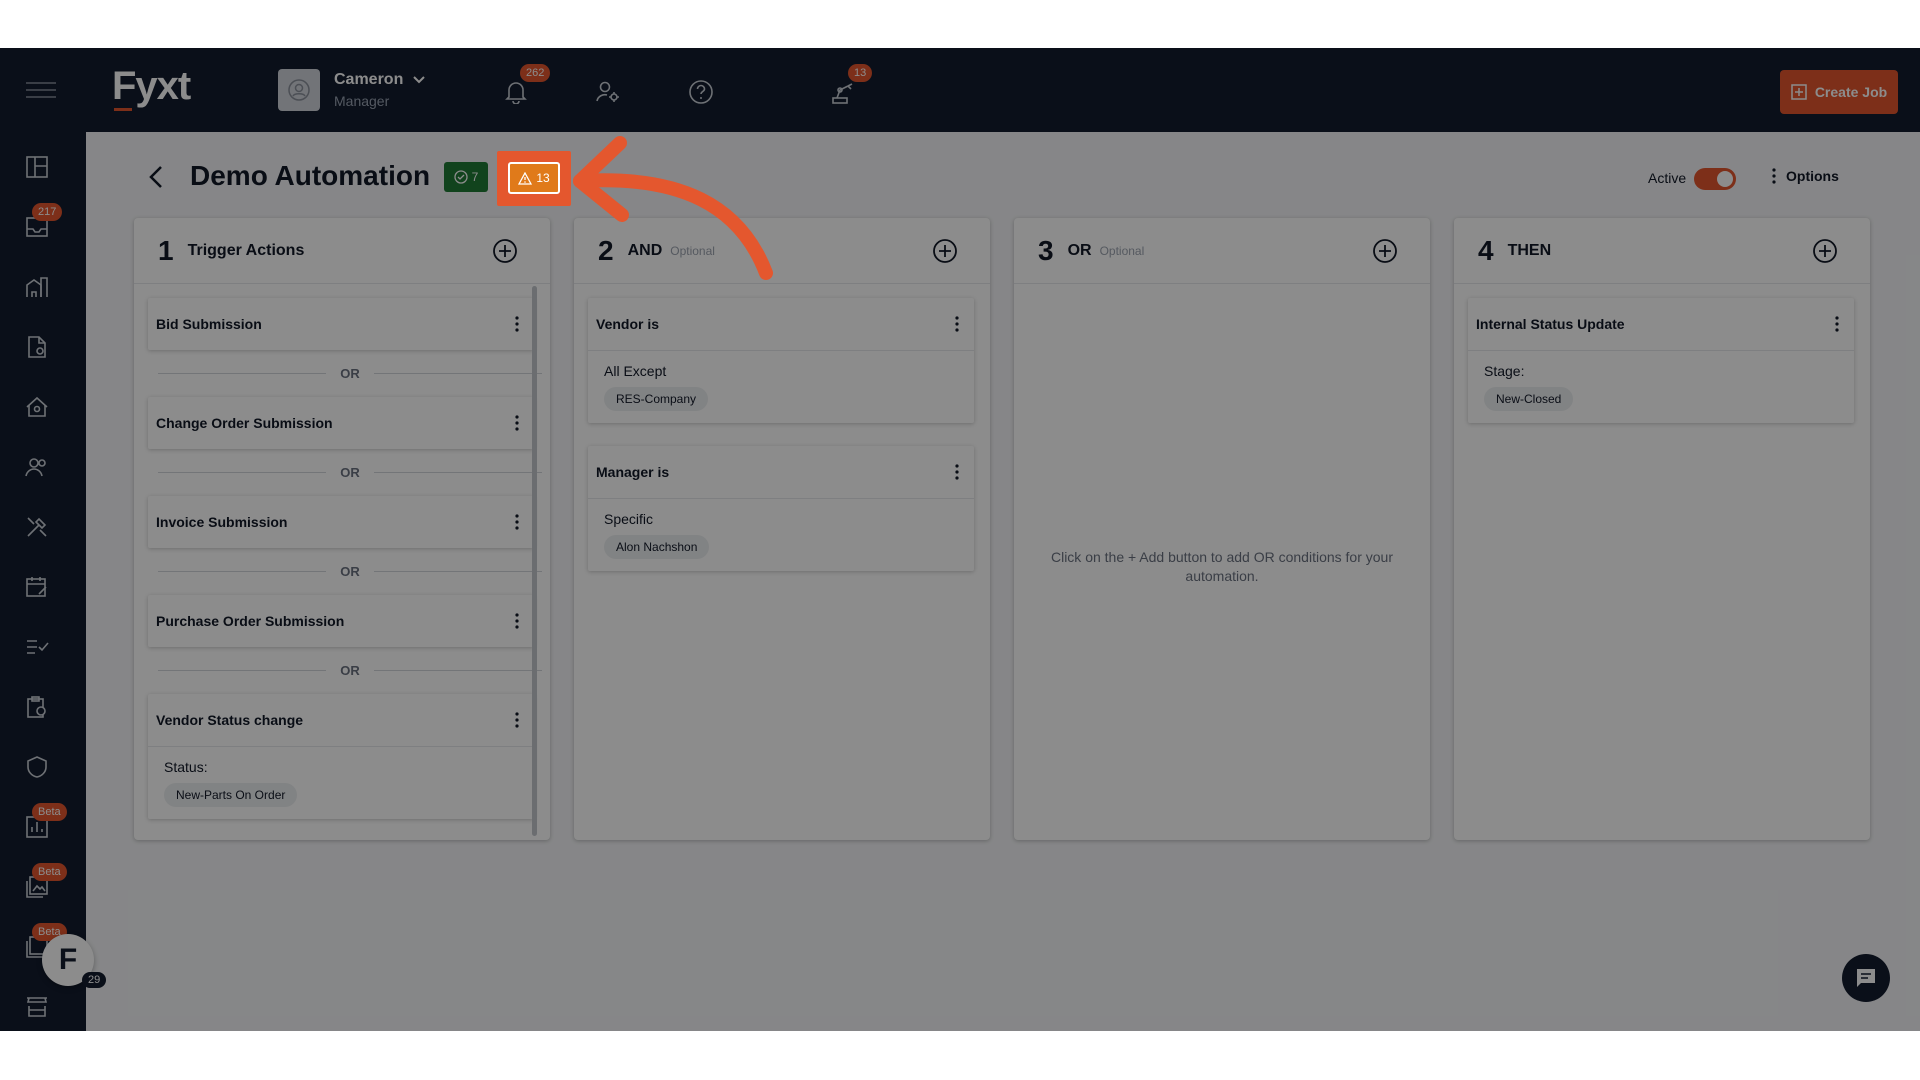  I want to click on page-title: Demo Automation, so click(310, 175).